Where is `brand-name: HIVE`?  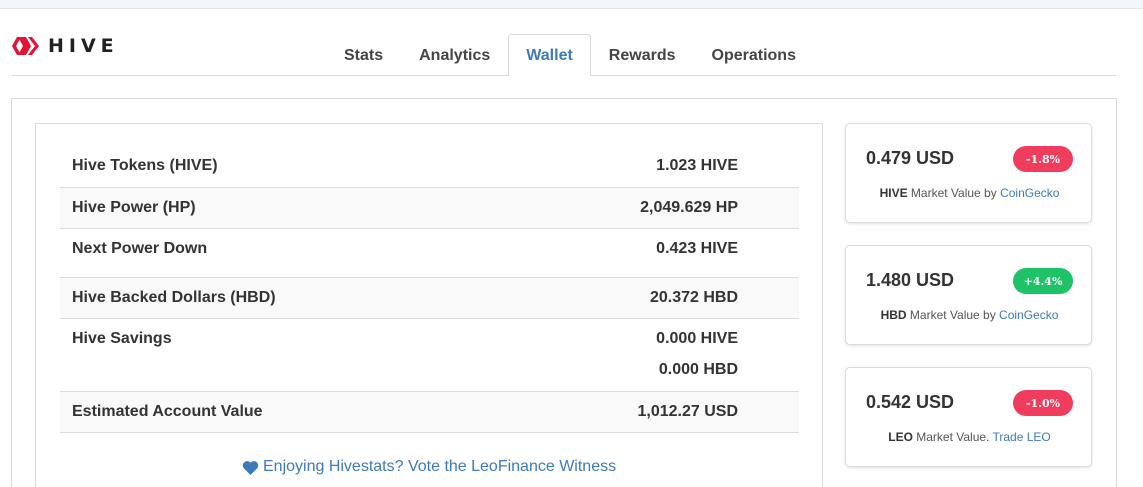
brand-name: HIVE is located at coordinates (83, 46).